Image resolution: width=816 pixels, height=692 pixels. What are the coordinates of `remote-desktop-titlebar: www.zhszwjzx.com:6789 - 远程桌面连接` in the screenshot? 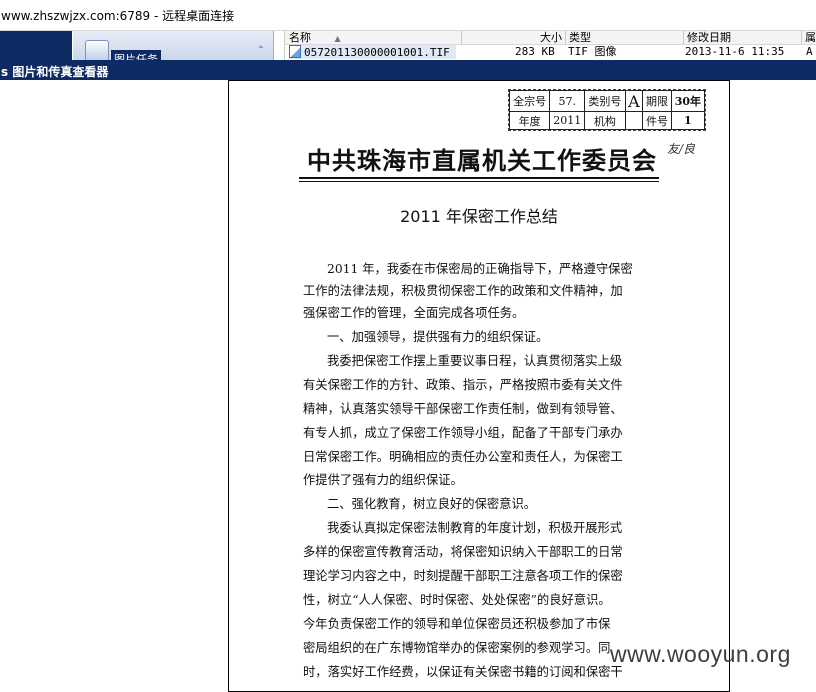 It's located at (408, 15).